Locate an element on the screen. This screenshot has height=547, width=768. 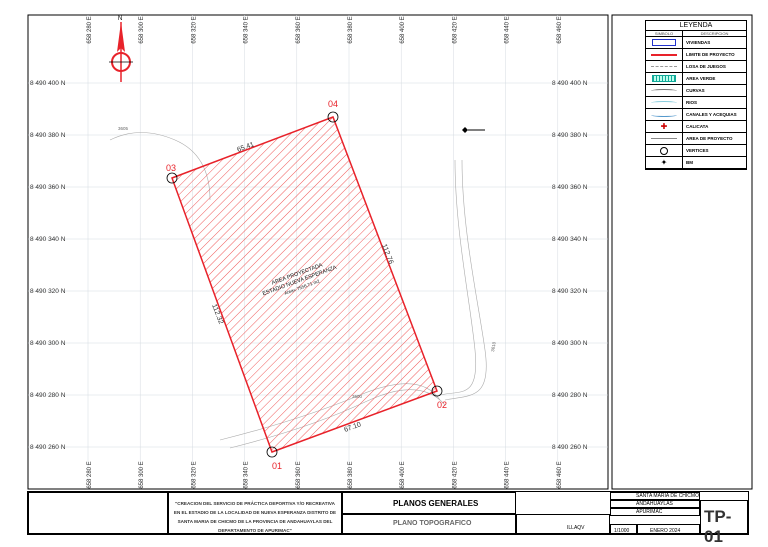
vertex-label: 01 is located at coordinates (277, 466).